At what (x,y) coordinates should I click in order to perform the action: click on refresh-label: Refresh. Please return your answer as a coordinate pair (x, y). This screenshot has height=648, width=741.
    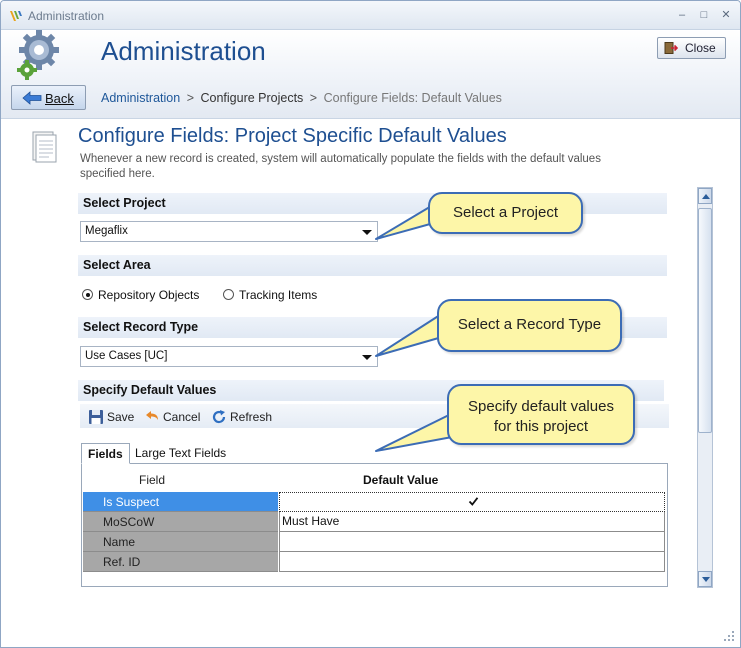
    Looking at the image, I should click on (251, 417).